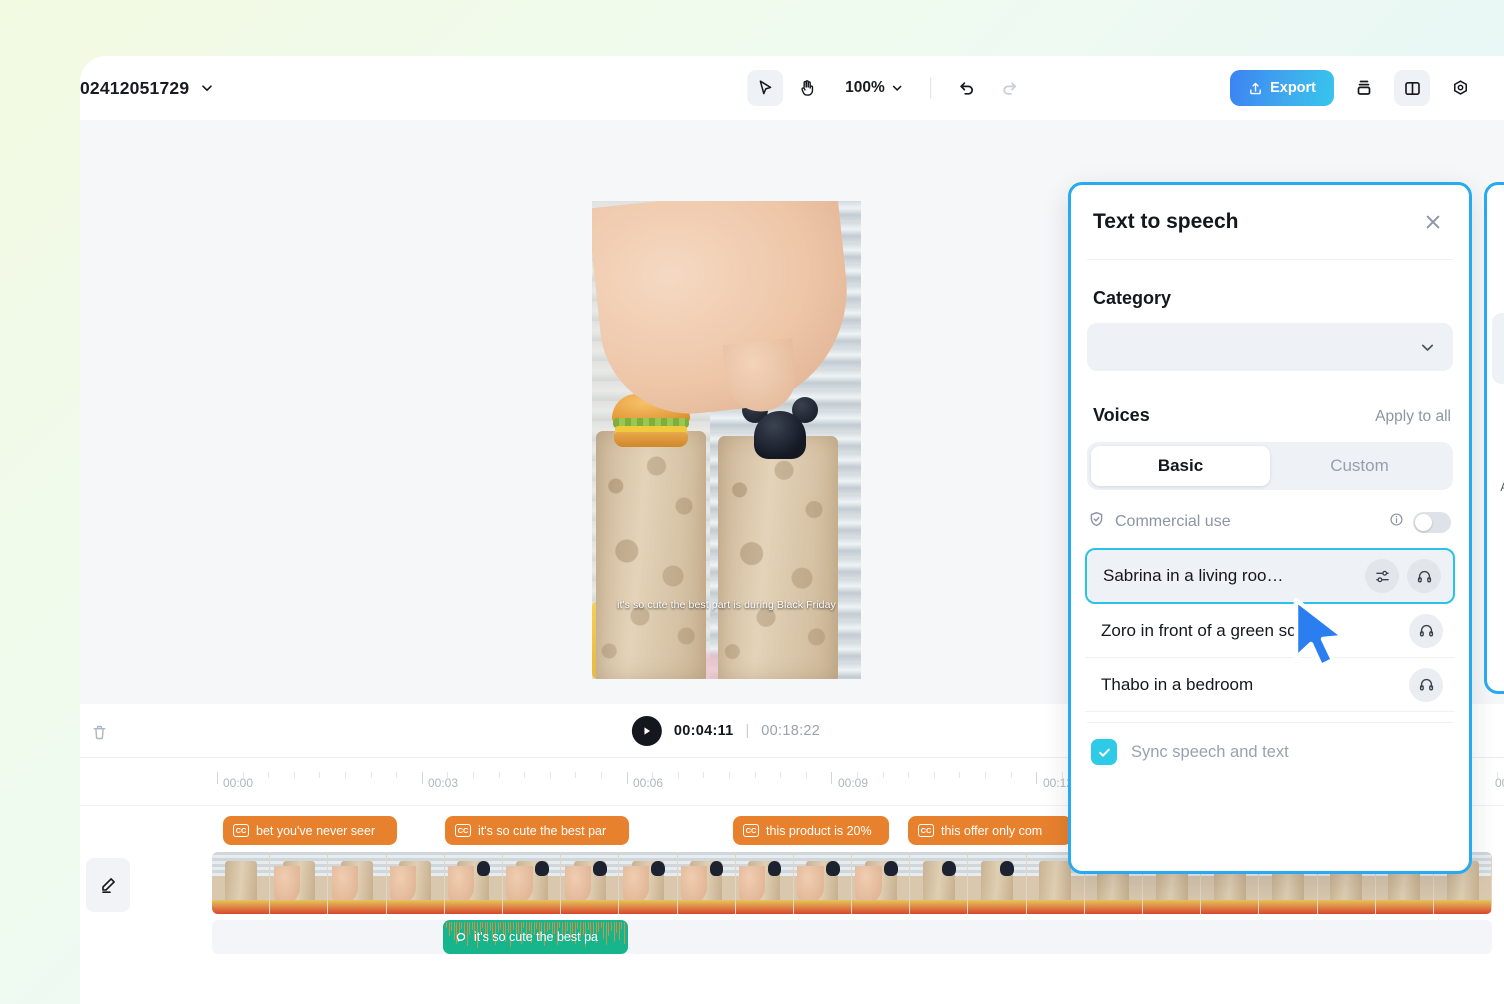  Describe the element at coordinates (1498, 539) in the screenshot. I see `sidebar-item-motion-tracking: Motion tracking` at that location.